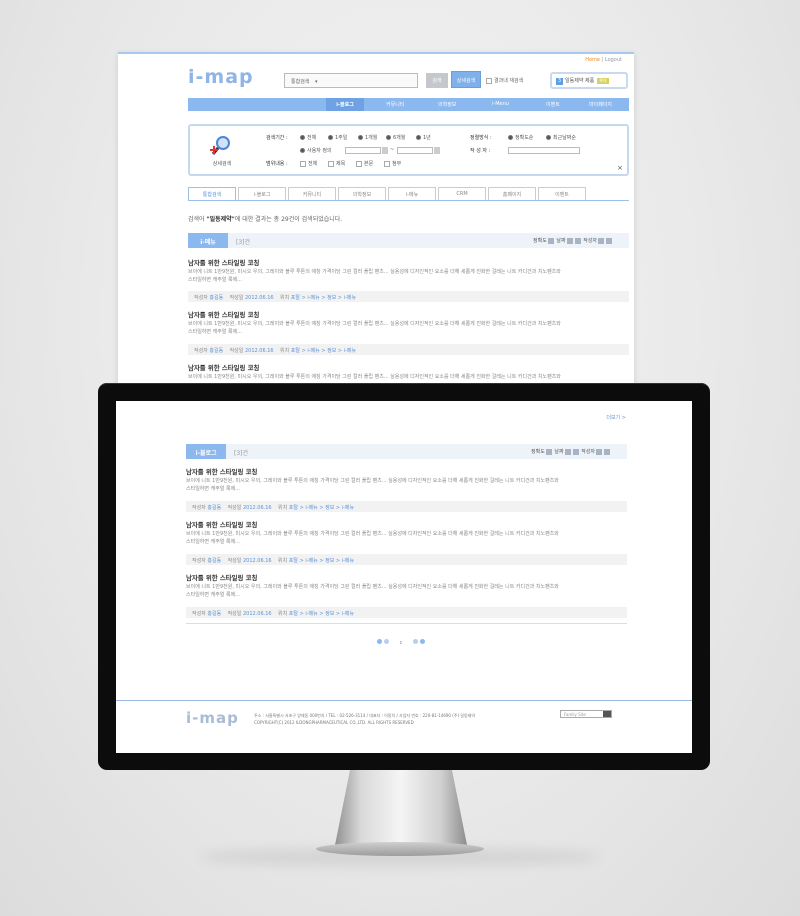 This screenshot has width=800, height=916. What do you see at coordinates (316, 150) in the screenshot?
I see `period-custom: 사용자 정의` at bounding box center [316, 150].